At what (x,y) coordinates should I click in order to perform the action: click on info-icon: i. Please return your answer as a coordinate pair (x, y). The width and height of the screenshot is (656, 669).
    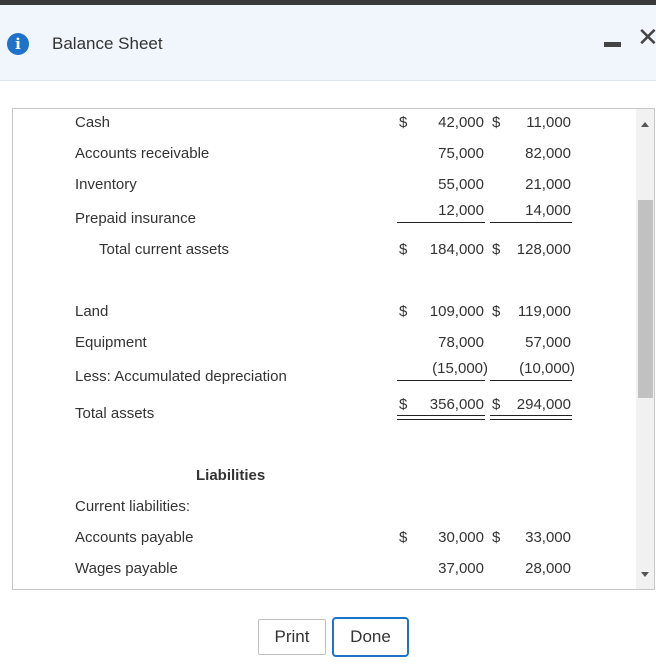
    Looking at the image, I should click on (18, 44).